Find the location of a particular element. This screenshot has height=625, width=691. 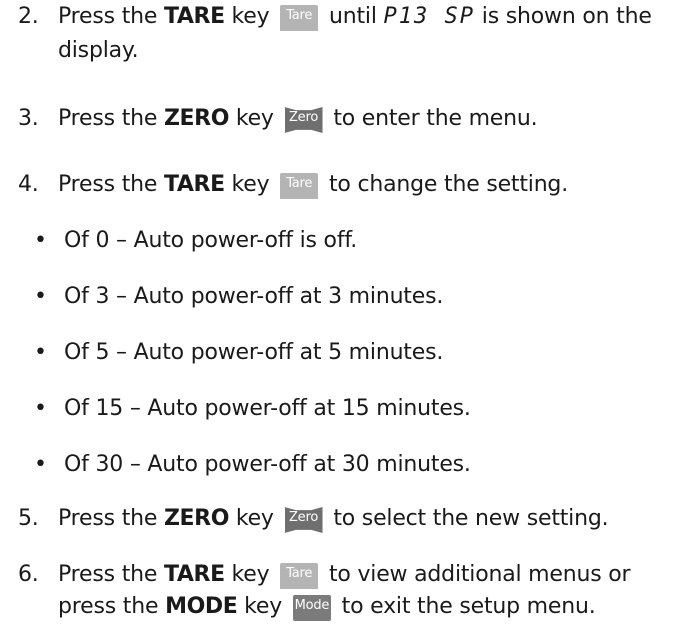

step-number: 5. is located at coordinates (28, 518).